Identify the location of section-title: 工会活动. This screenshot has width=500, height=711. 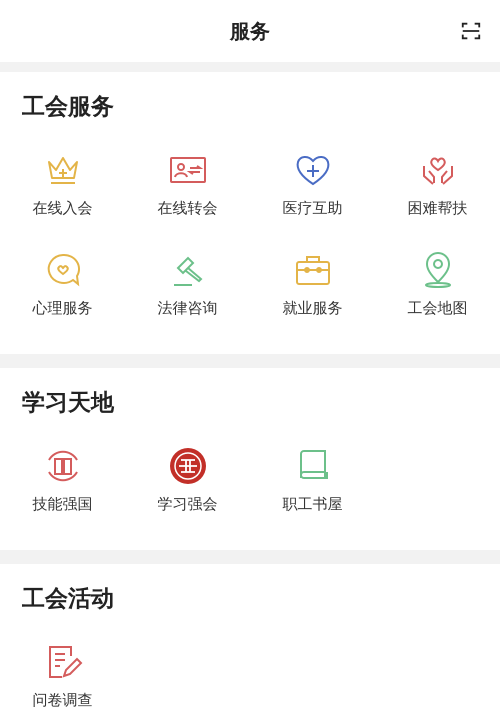
(68, 599).